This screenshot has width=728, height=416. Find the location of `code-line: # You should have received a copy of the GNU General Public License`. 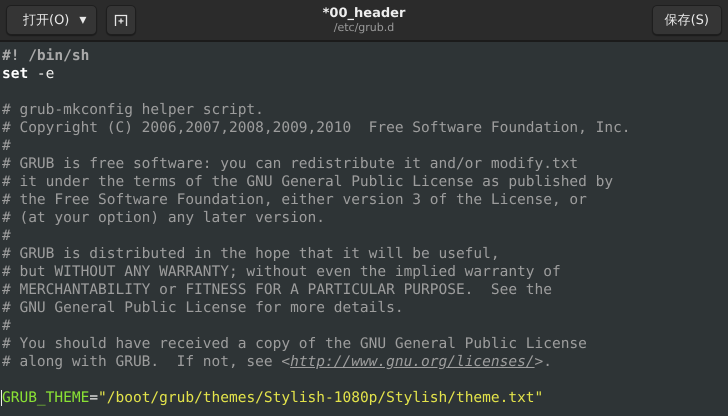

code-line: # You should have received a copy of the GNU General Public License is located at coordinates (294, 344).